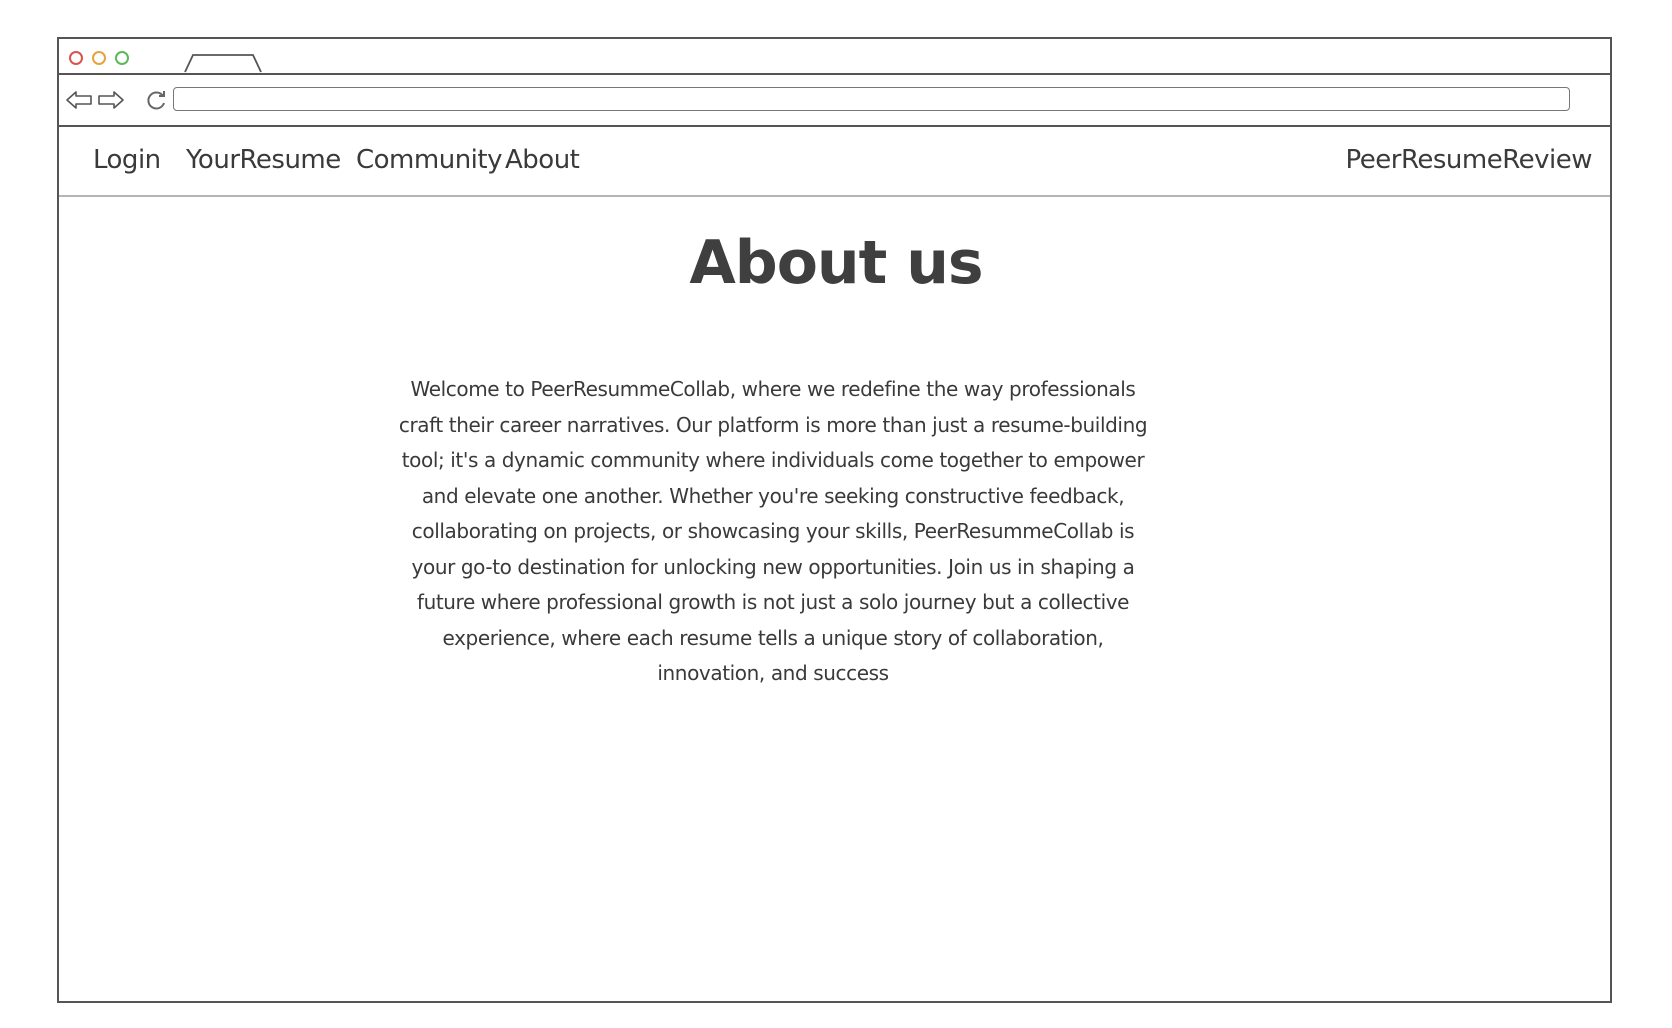 The image size is (1672, 1028). Describe the element at coordinates (263, 160) in the screenshot. I see `nav-yourresume-link: YourResume` at that location.